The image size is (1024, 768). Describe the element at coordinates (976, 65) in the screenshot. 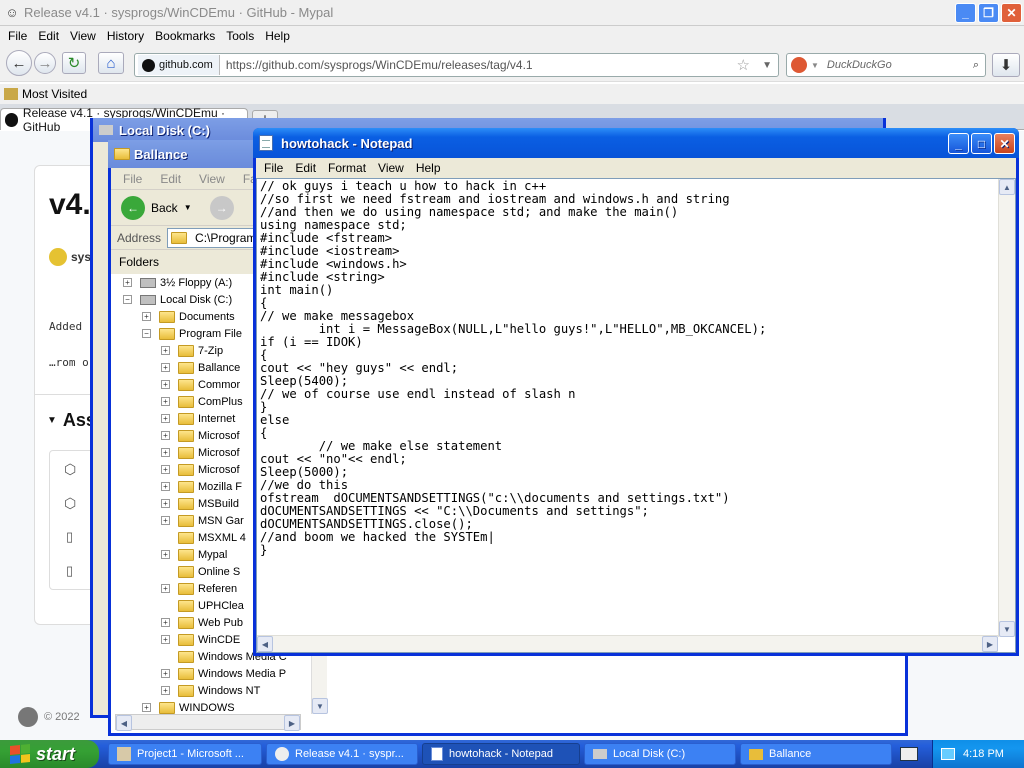

I see `search-icon: ⌕` at that location.